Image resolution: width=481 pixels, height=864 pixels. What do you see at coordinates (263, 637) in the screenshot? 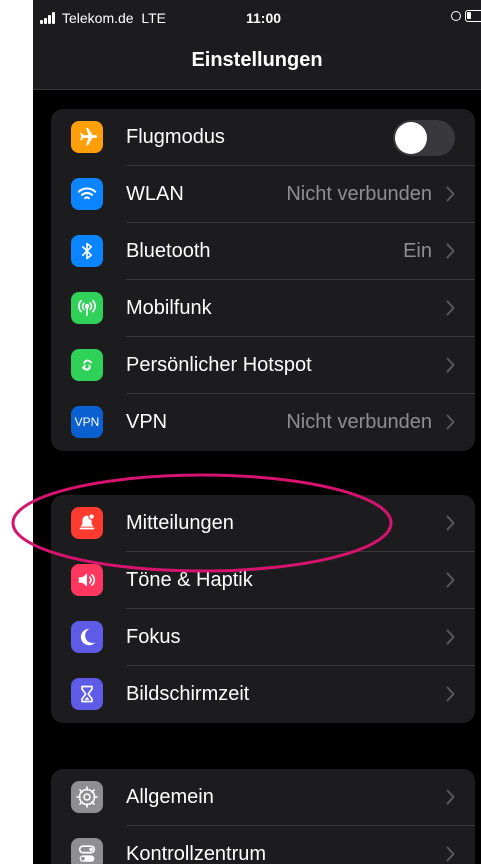
I see `settings-row-fokus: Fokus` at bounding box center [263, 637].